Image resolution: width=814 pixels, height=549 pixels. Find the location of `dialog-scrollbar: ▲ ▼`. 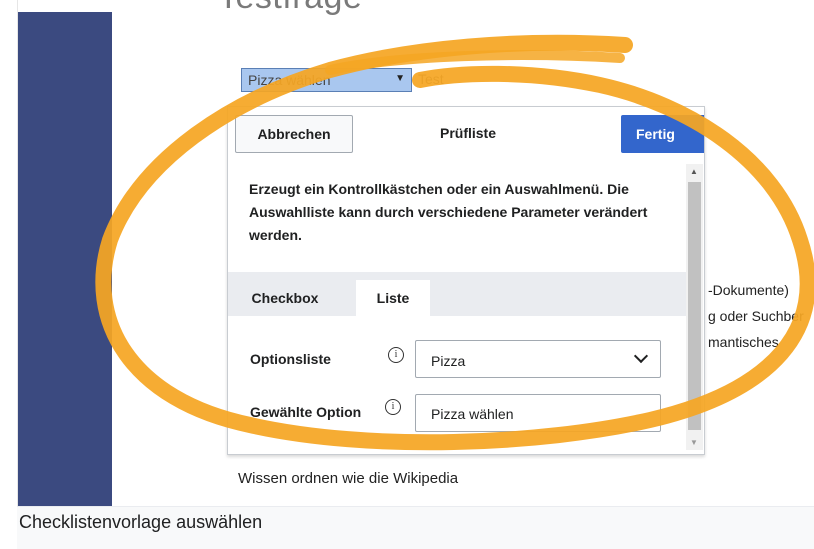

dialog-scrollbar: ▲ ▼ is located at coordinates (694, 307).